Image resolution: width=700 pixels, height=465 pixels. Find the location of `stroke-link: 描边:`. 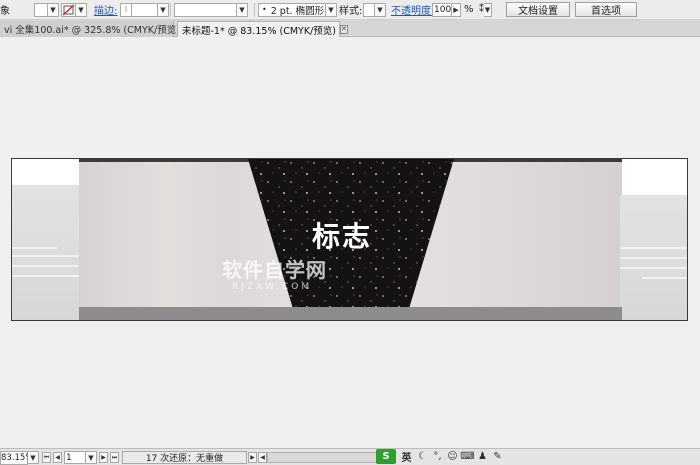

stroke-link: 描边: is located at coordinates (105, 9).